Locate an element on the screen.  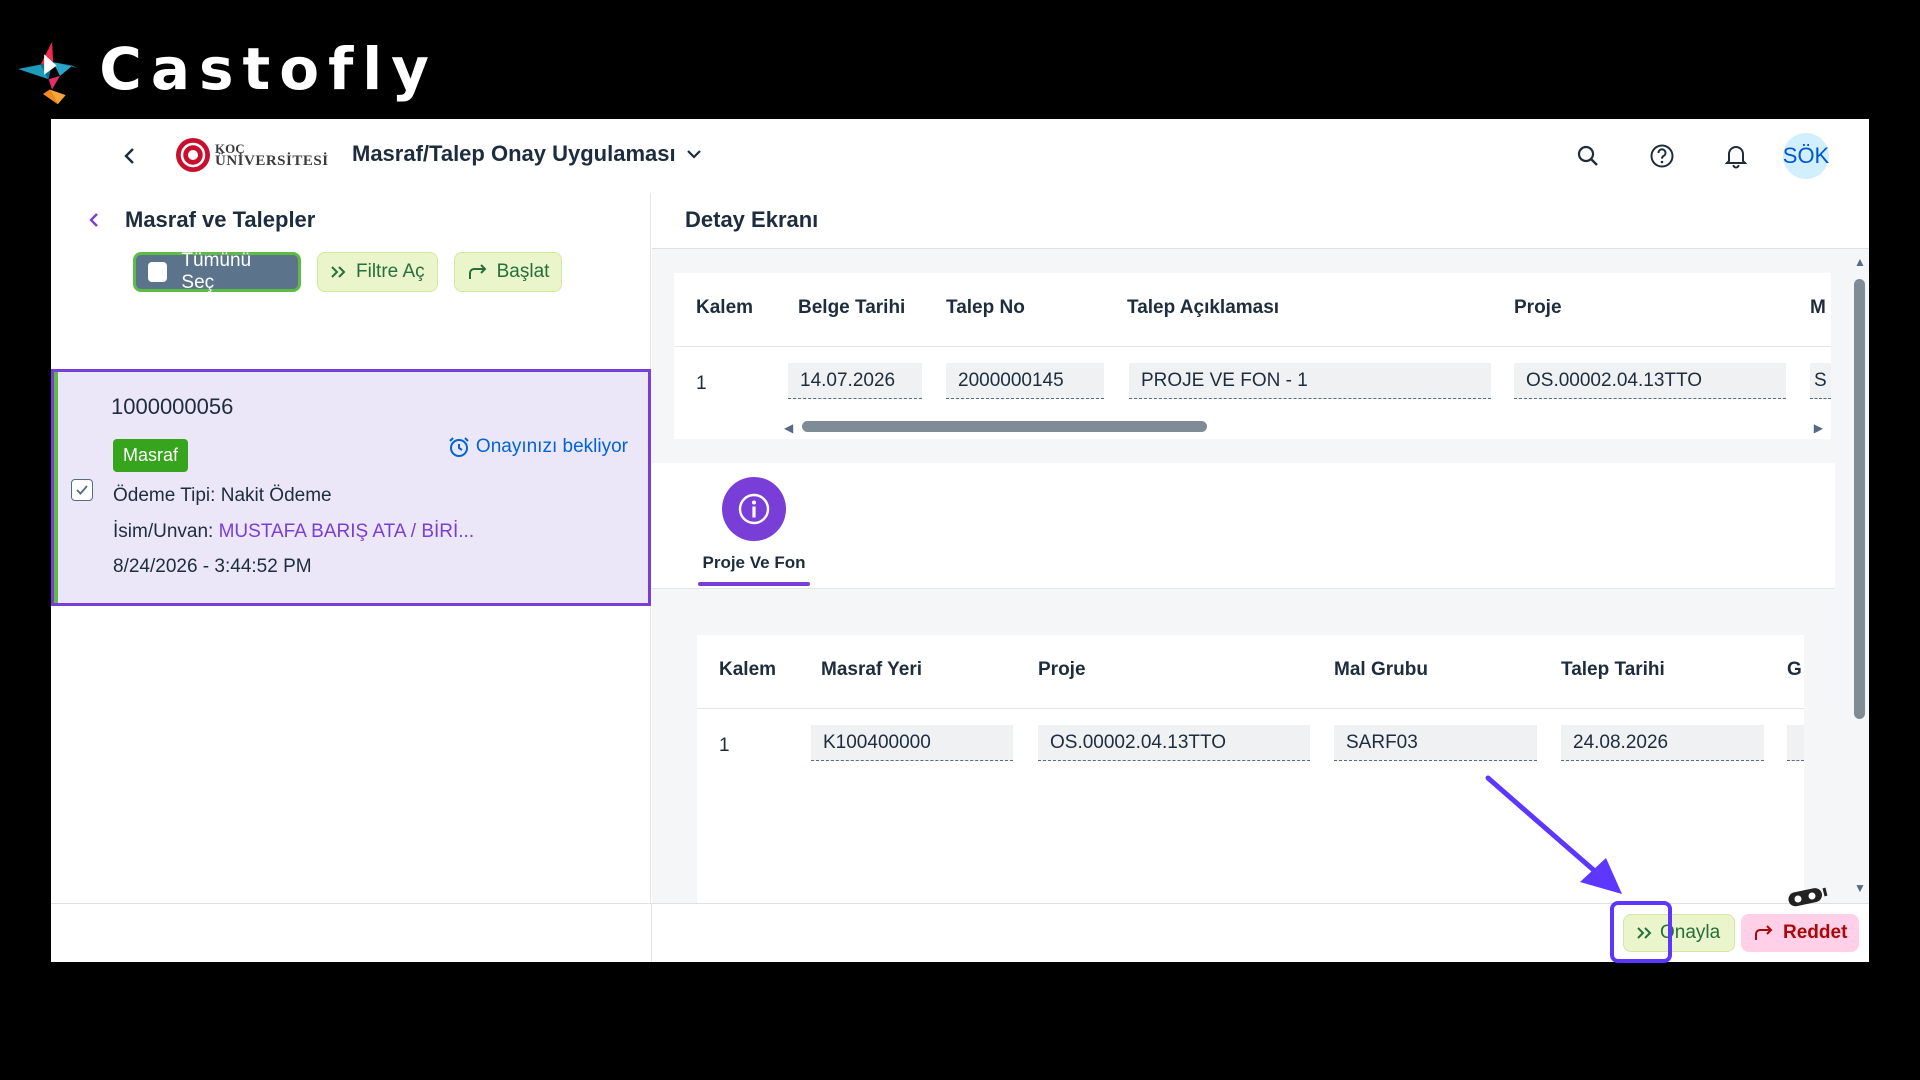
name-label: İsim/Unvan: is located at coordinates (163, 531).